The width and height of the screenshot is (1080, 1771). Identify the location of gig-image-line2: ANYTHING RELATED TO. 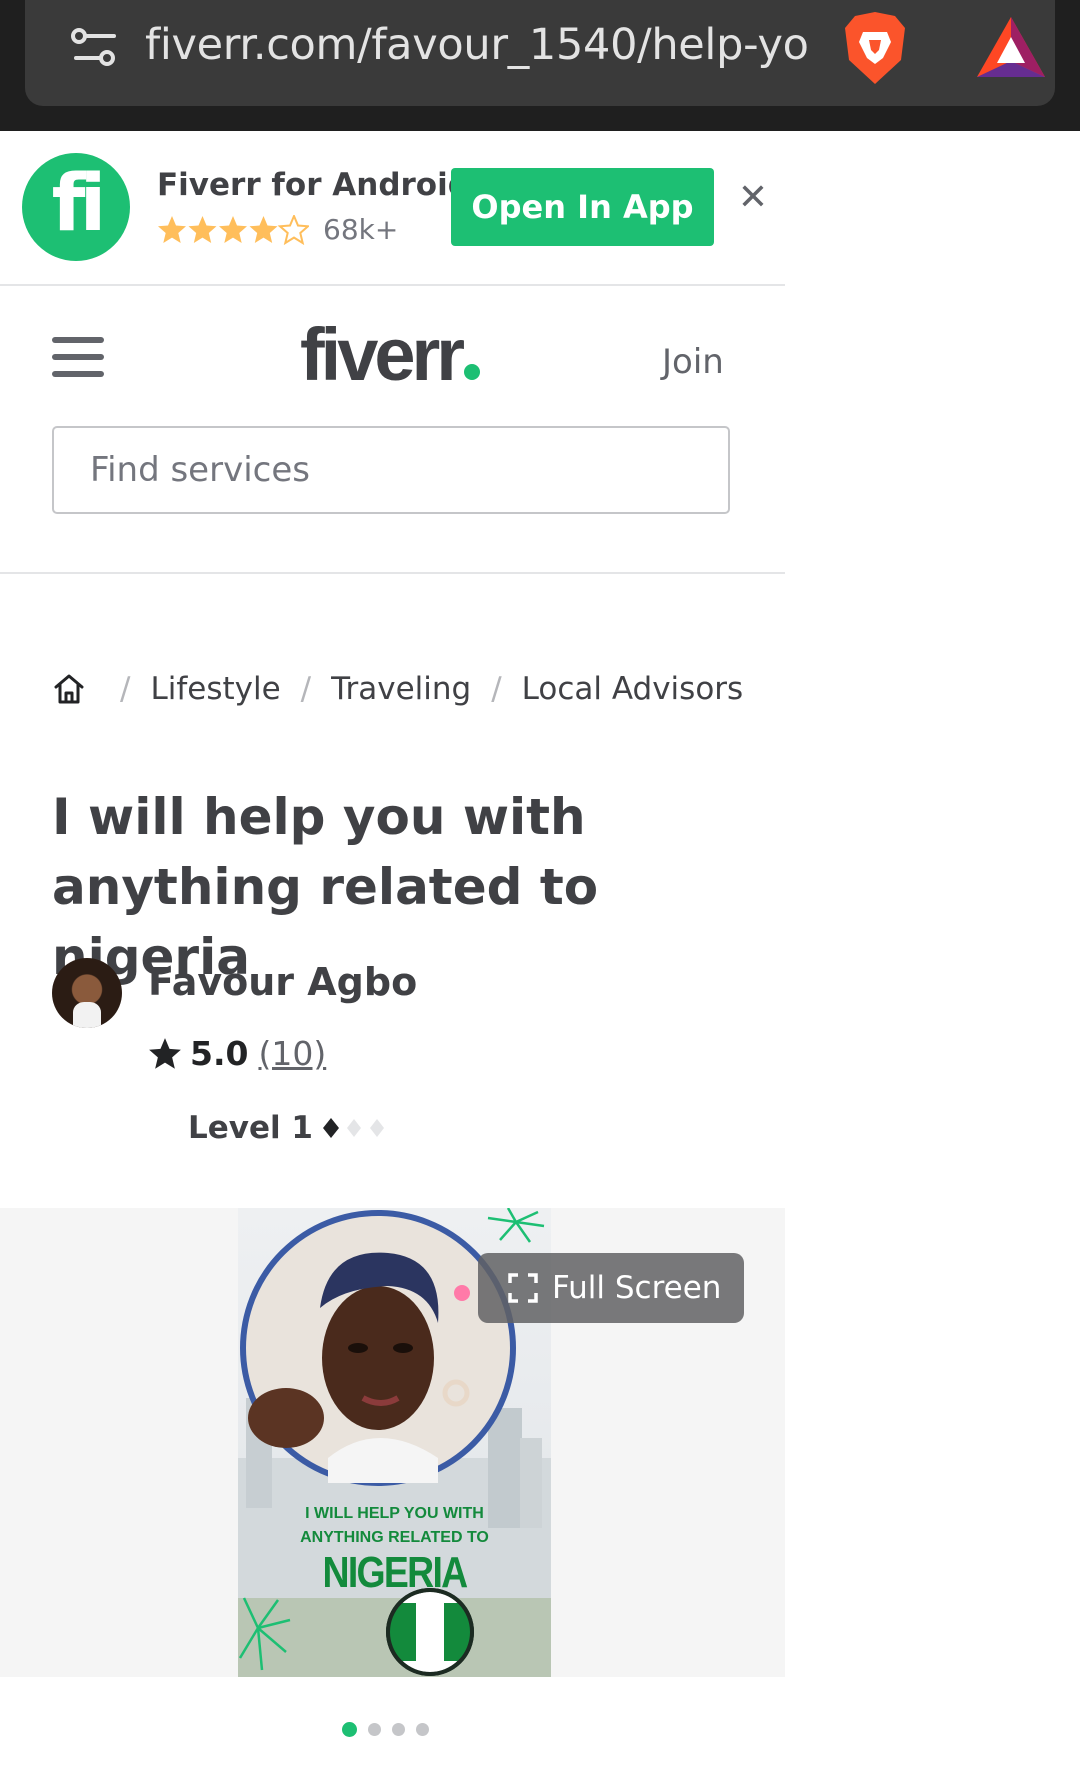
(394, 1537).